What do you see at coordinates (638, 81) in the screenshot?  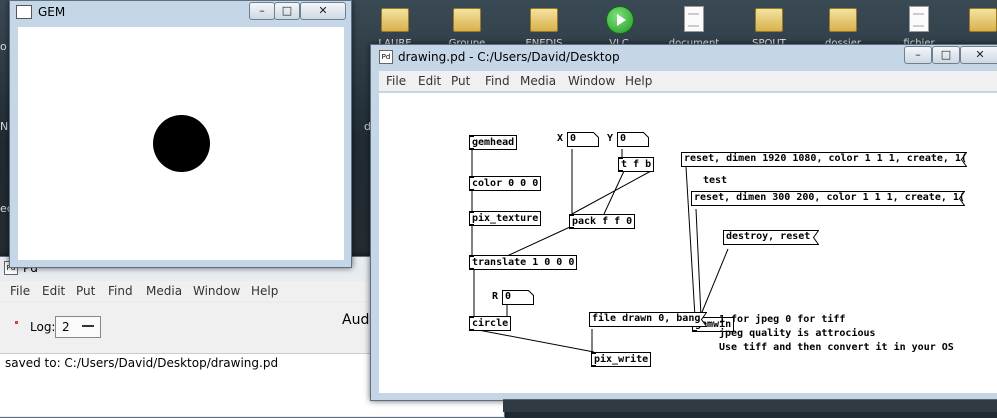 I see `patch-menu-help: Help` at bounding box center [638, 81].